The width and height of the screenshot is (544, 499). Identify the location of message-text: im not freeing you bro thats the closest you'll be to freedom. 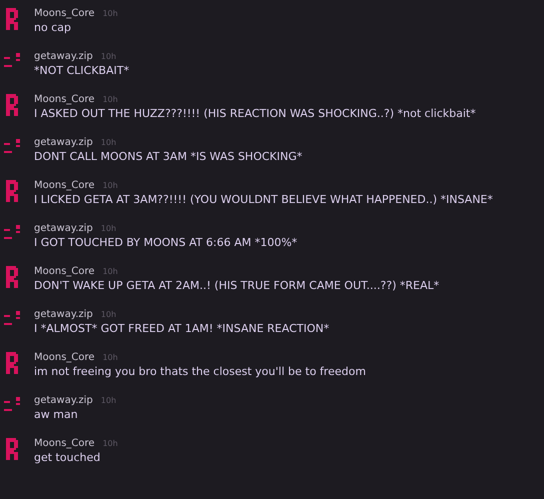
(200, 372).